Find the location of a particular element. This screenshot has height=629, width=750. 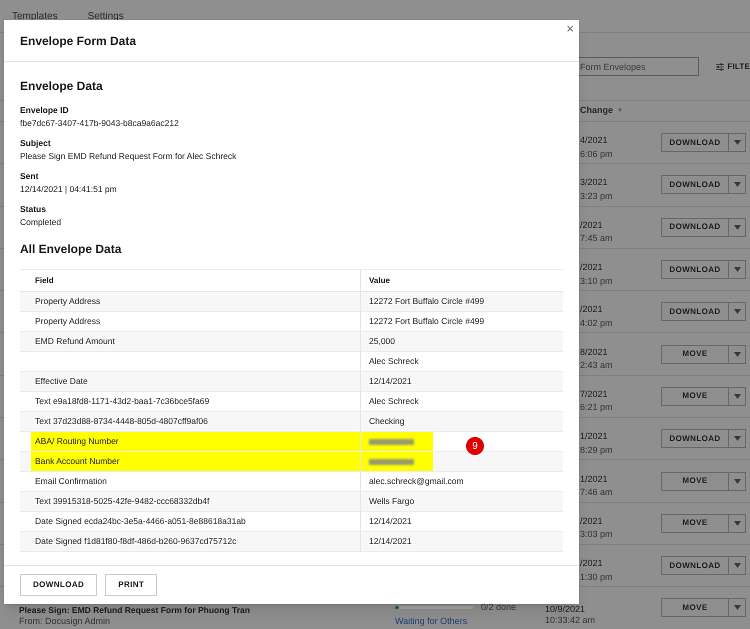

nav-tab: Templates is located at coordinates (35, 16).